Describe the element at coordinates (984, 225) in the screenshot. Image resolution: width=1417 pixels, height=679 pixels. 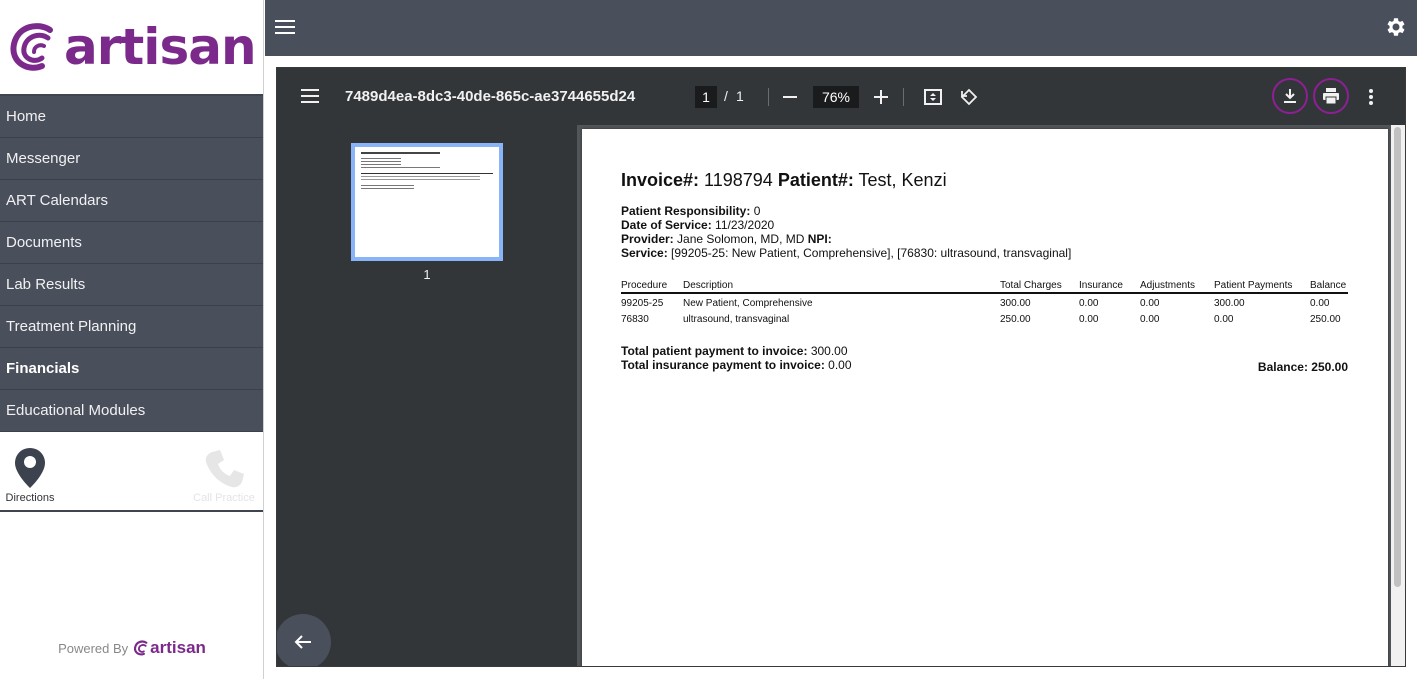
I see `date-of-service-row: Date of Service: 11/23/2020` at that location.